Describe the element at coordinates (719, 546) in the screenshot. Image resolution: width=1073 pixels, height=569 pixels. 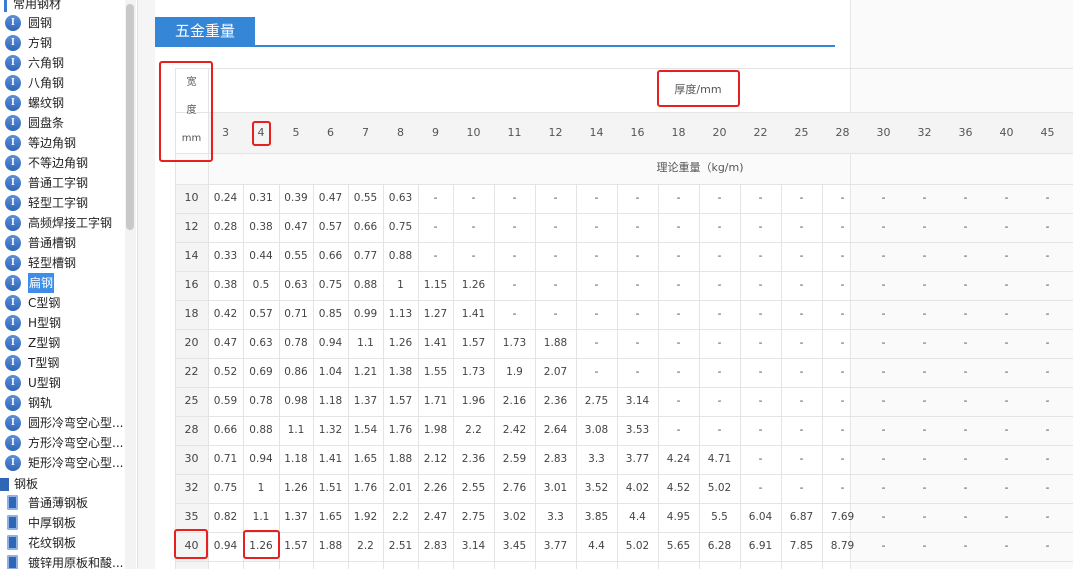
I see `table-cell: 6.28` at that location.